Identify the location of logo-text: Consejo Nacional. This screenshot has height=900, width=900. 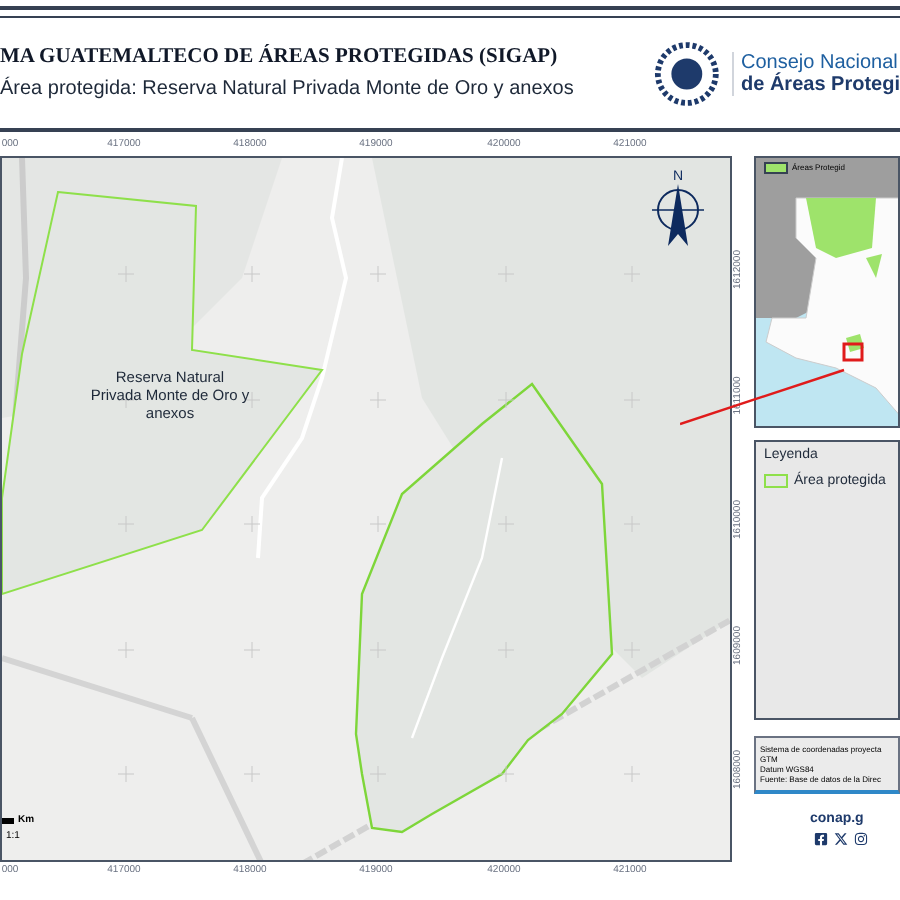
(820, 62).